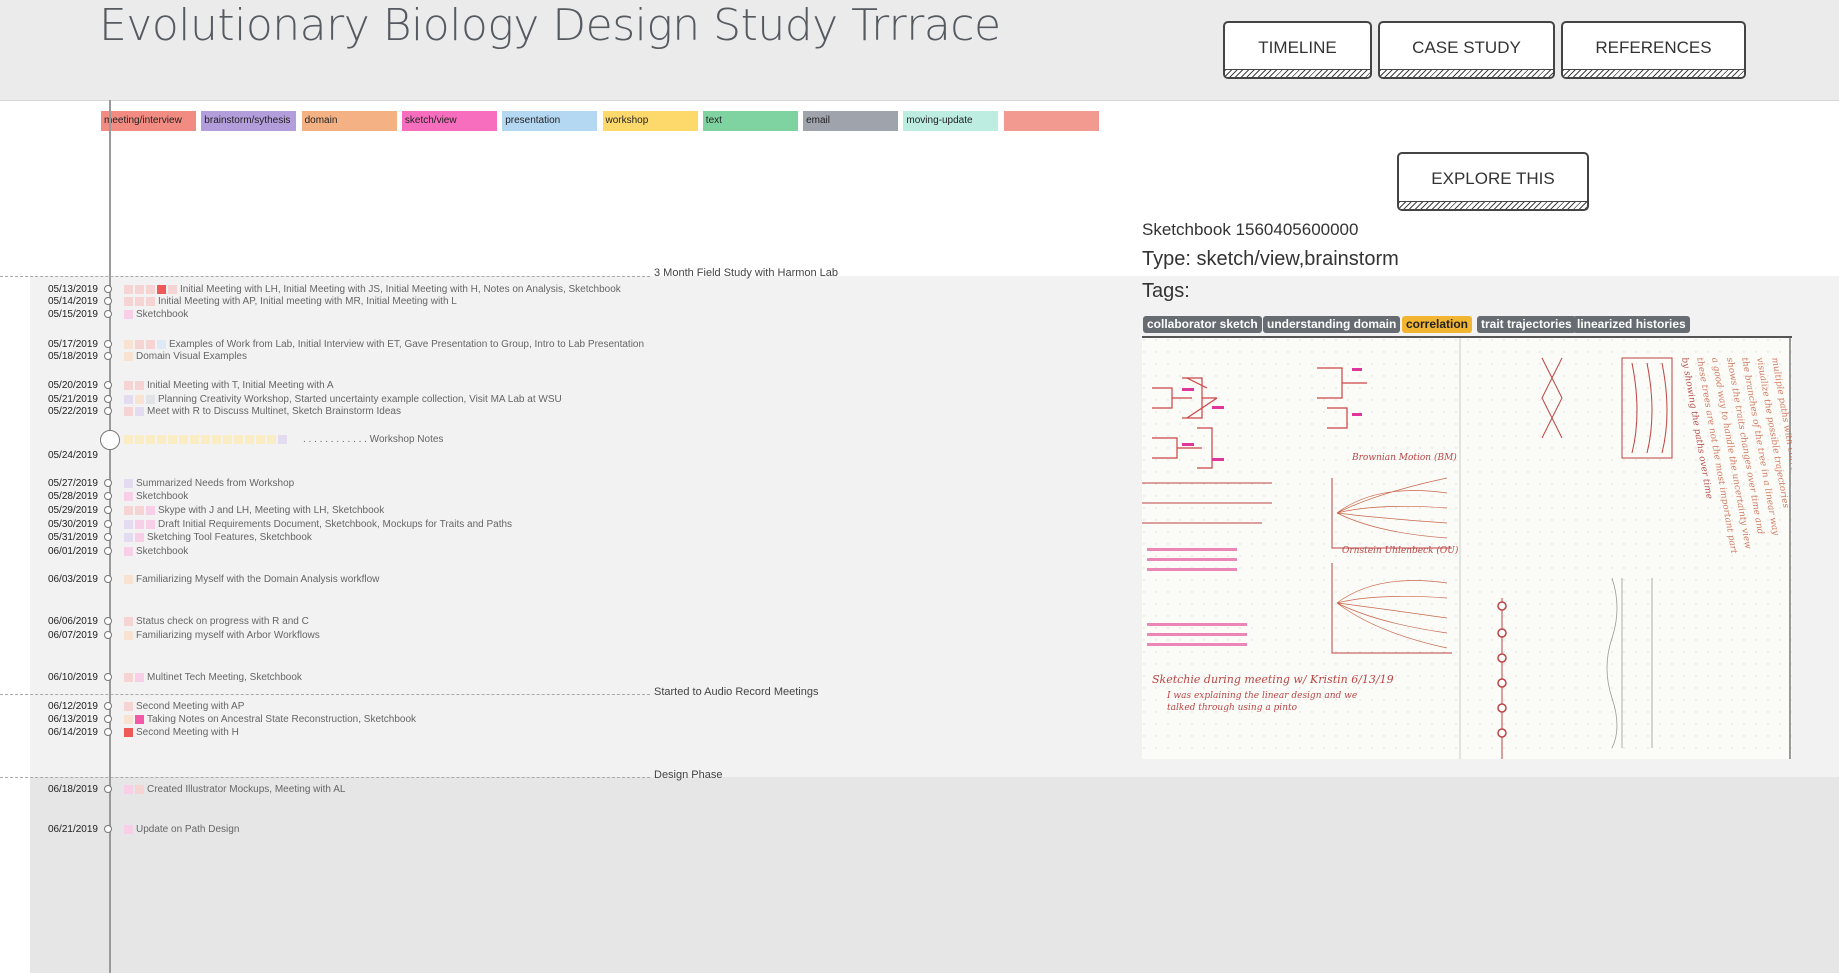 The height and width of the screenshot is (973, 1839). What do you see at coordinates (1051, 121) in the screenshot?
I see `legend-item` at bounding box center [1051, 121].